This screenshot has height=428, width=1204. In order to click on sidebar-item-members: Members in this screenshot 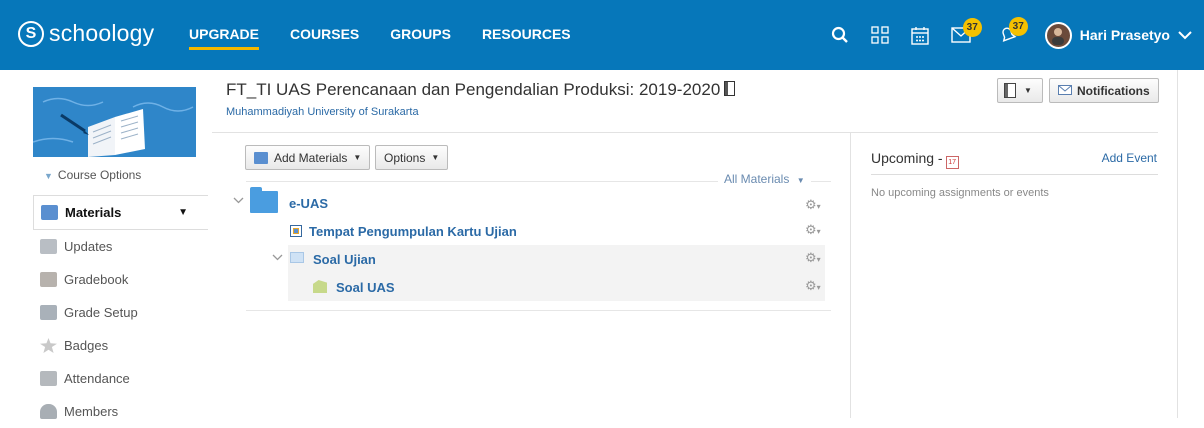, I will do `click(120, 411)`.